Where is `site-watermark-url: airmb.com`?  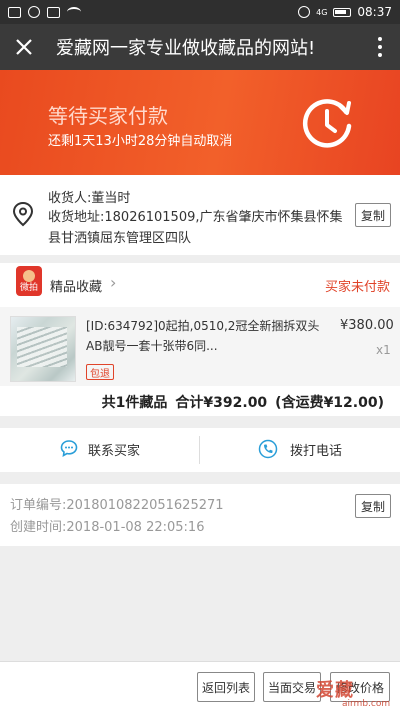 site-watermark-url: airmb.com is located at coordinates (366, 704).